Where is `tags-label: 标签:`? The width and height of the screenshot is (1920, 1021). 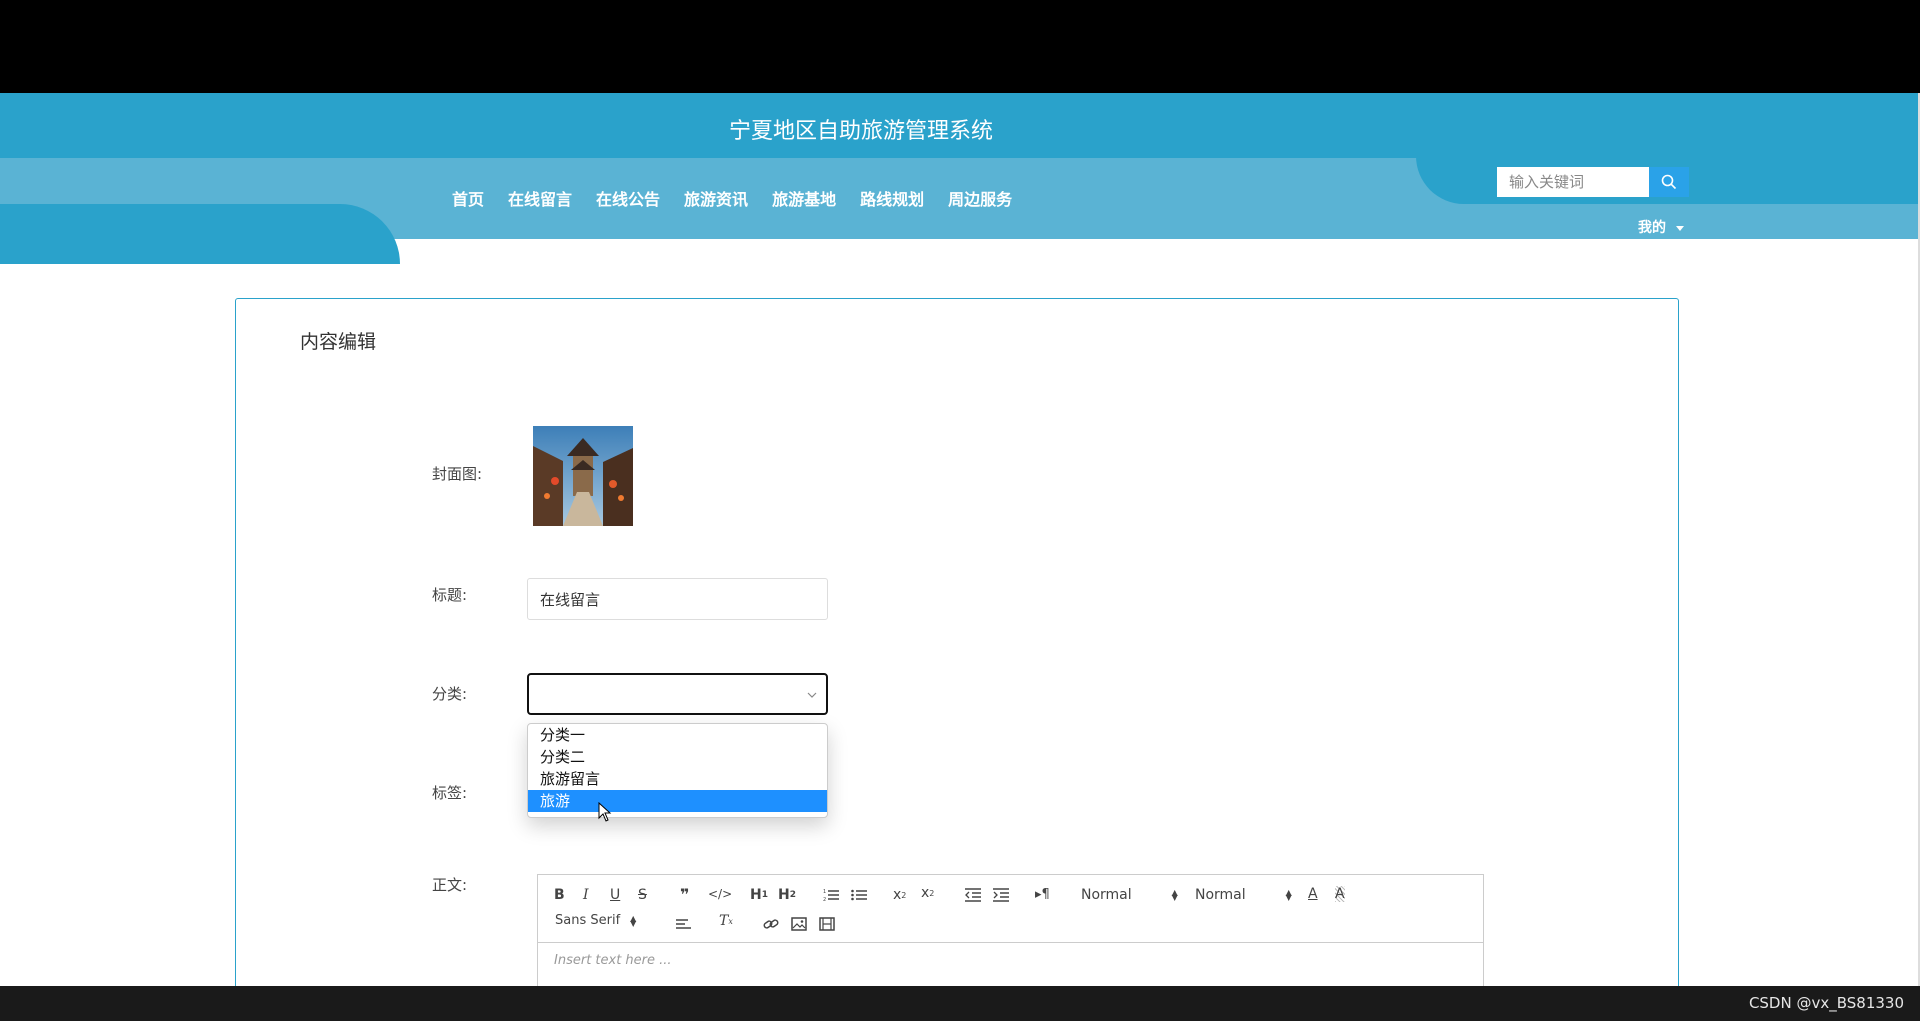 tags-label: 标签: is located at coordinates (450, 793).